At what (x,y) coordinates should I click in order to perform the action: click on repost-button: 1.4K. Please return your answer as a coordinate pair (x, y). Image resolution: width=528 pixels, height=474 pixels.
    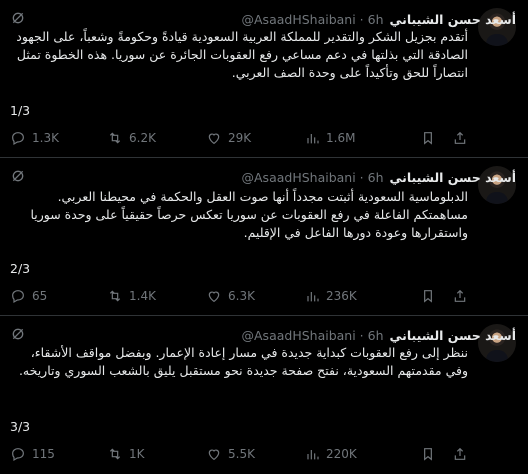
    Looking at the image, I should click on (131, 296).